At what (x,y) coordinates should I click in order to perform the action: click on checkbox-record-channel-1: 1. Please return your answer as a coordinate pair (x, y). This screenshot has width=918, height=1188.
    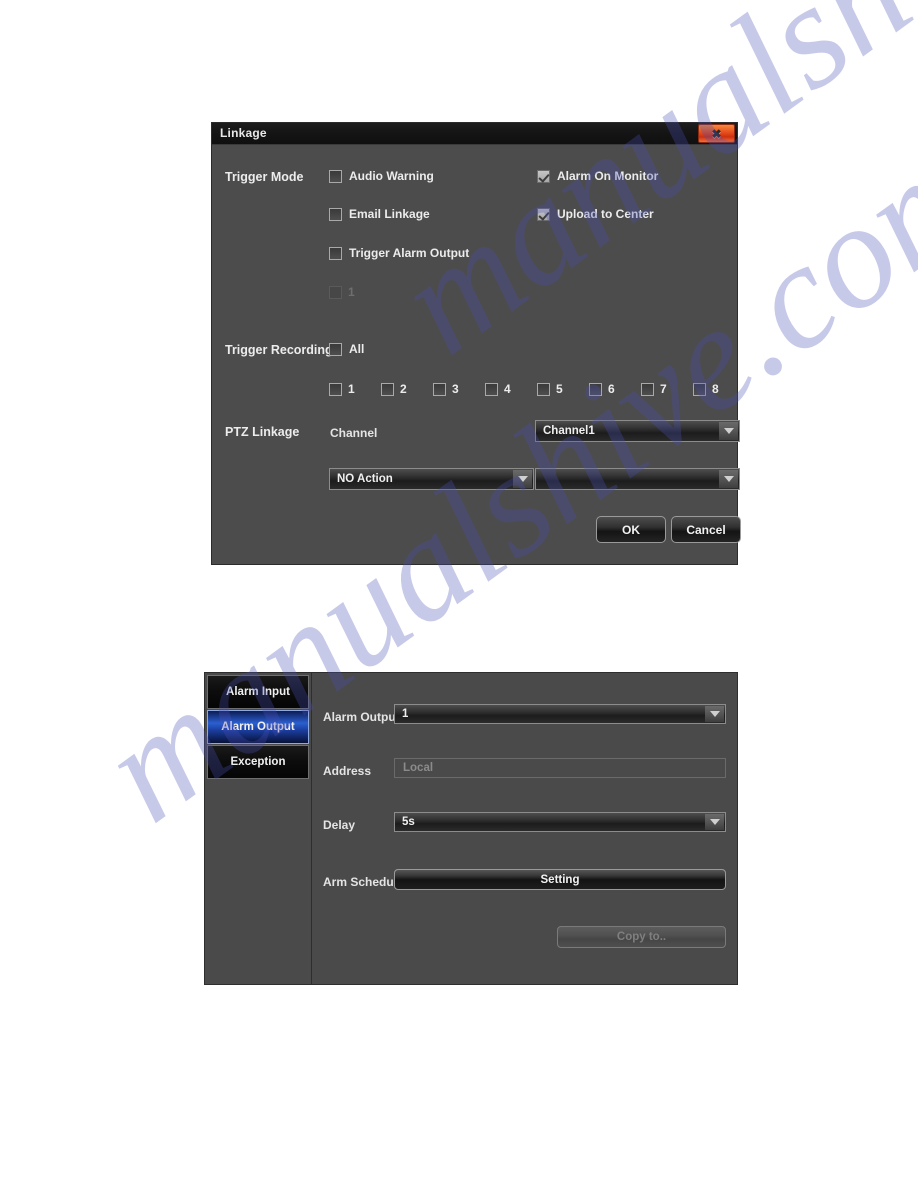
    Looking at the image, I should click on (342, 389).